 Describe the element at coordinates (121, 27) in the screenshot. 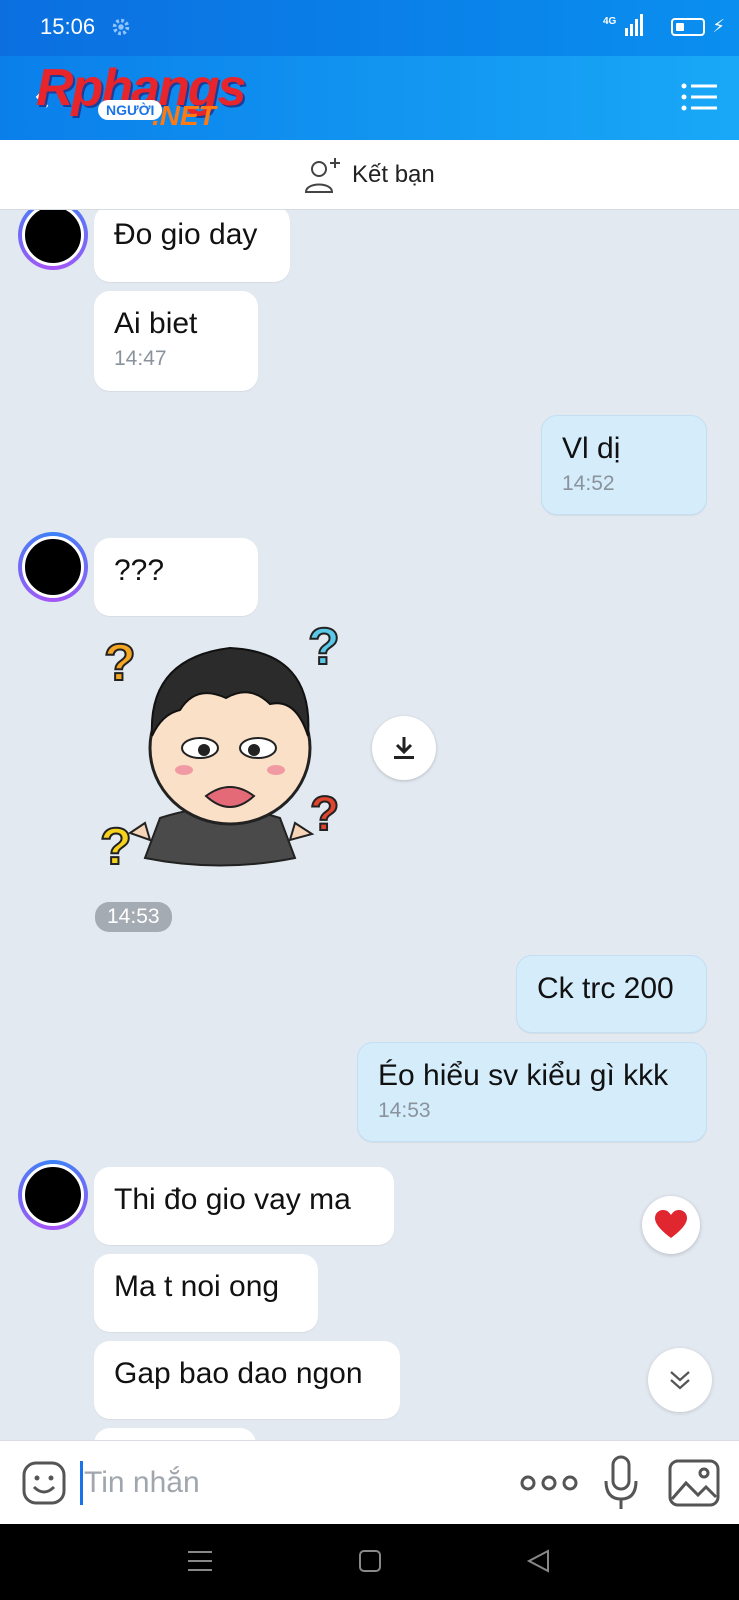

I see `gear-icon` at that location.